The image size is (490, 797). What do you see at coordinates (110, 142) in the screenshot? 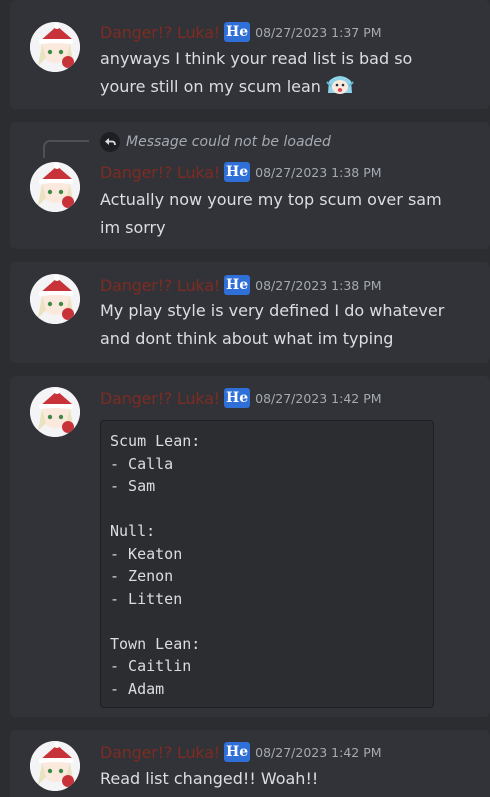
I see `reply-arrow-icon` at bounding box center [110, 142].